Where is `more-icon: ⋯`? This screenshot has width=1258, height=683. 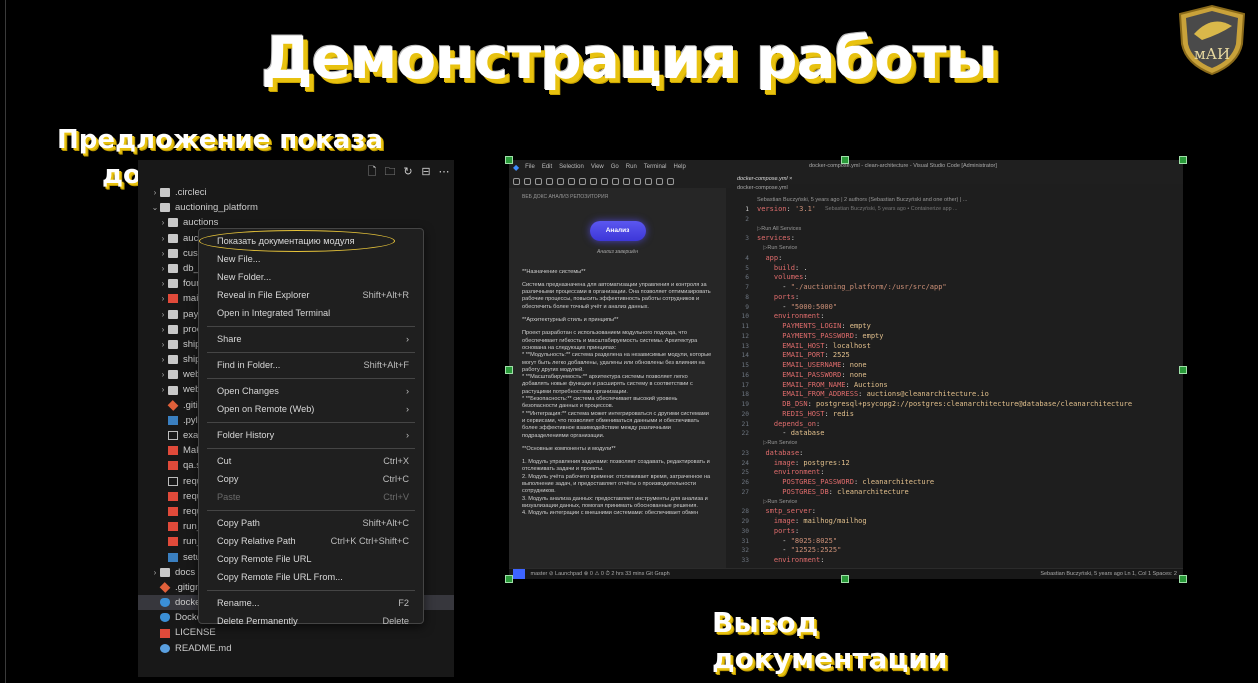 more-icon: ⋯ is located at coordinates (444, 172).